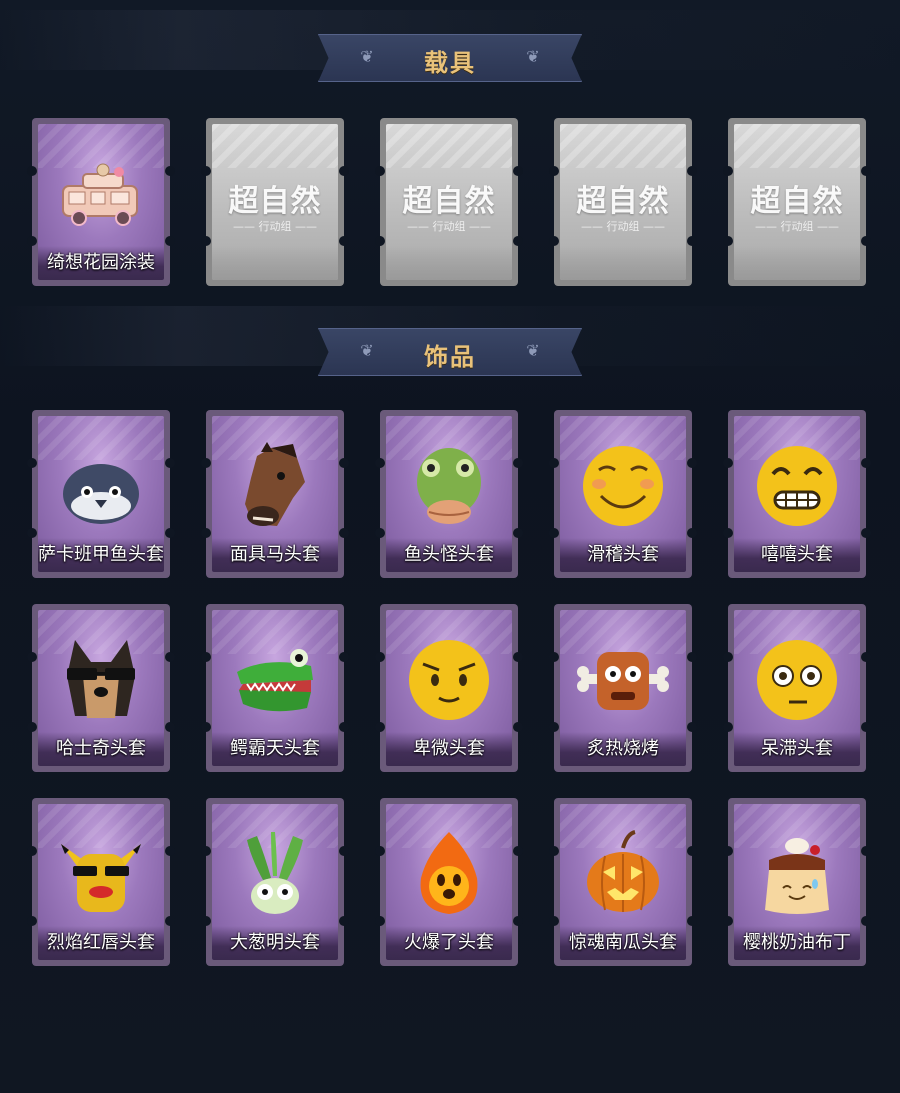  I want to click on accessory-card: 萨卡班甲鱼头套, so click(101, 494).